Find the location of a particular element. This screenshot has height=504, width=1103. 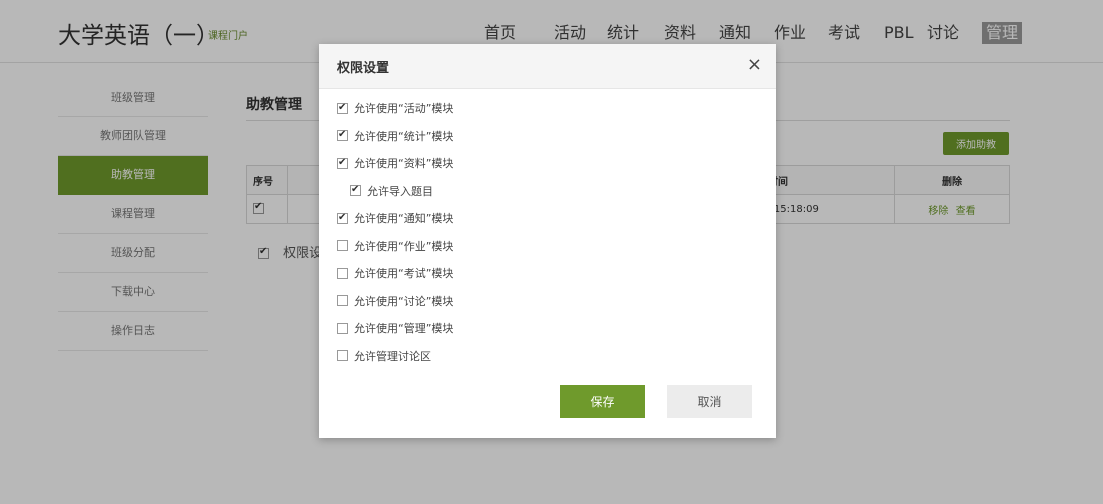

checkbox-notice is located at coordinates (342, 218).